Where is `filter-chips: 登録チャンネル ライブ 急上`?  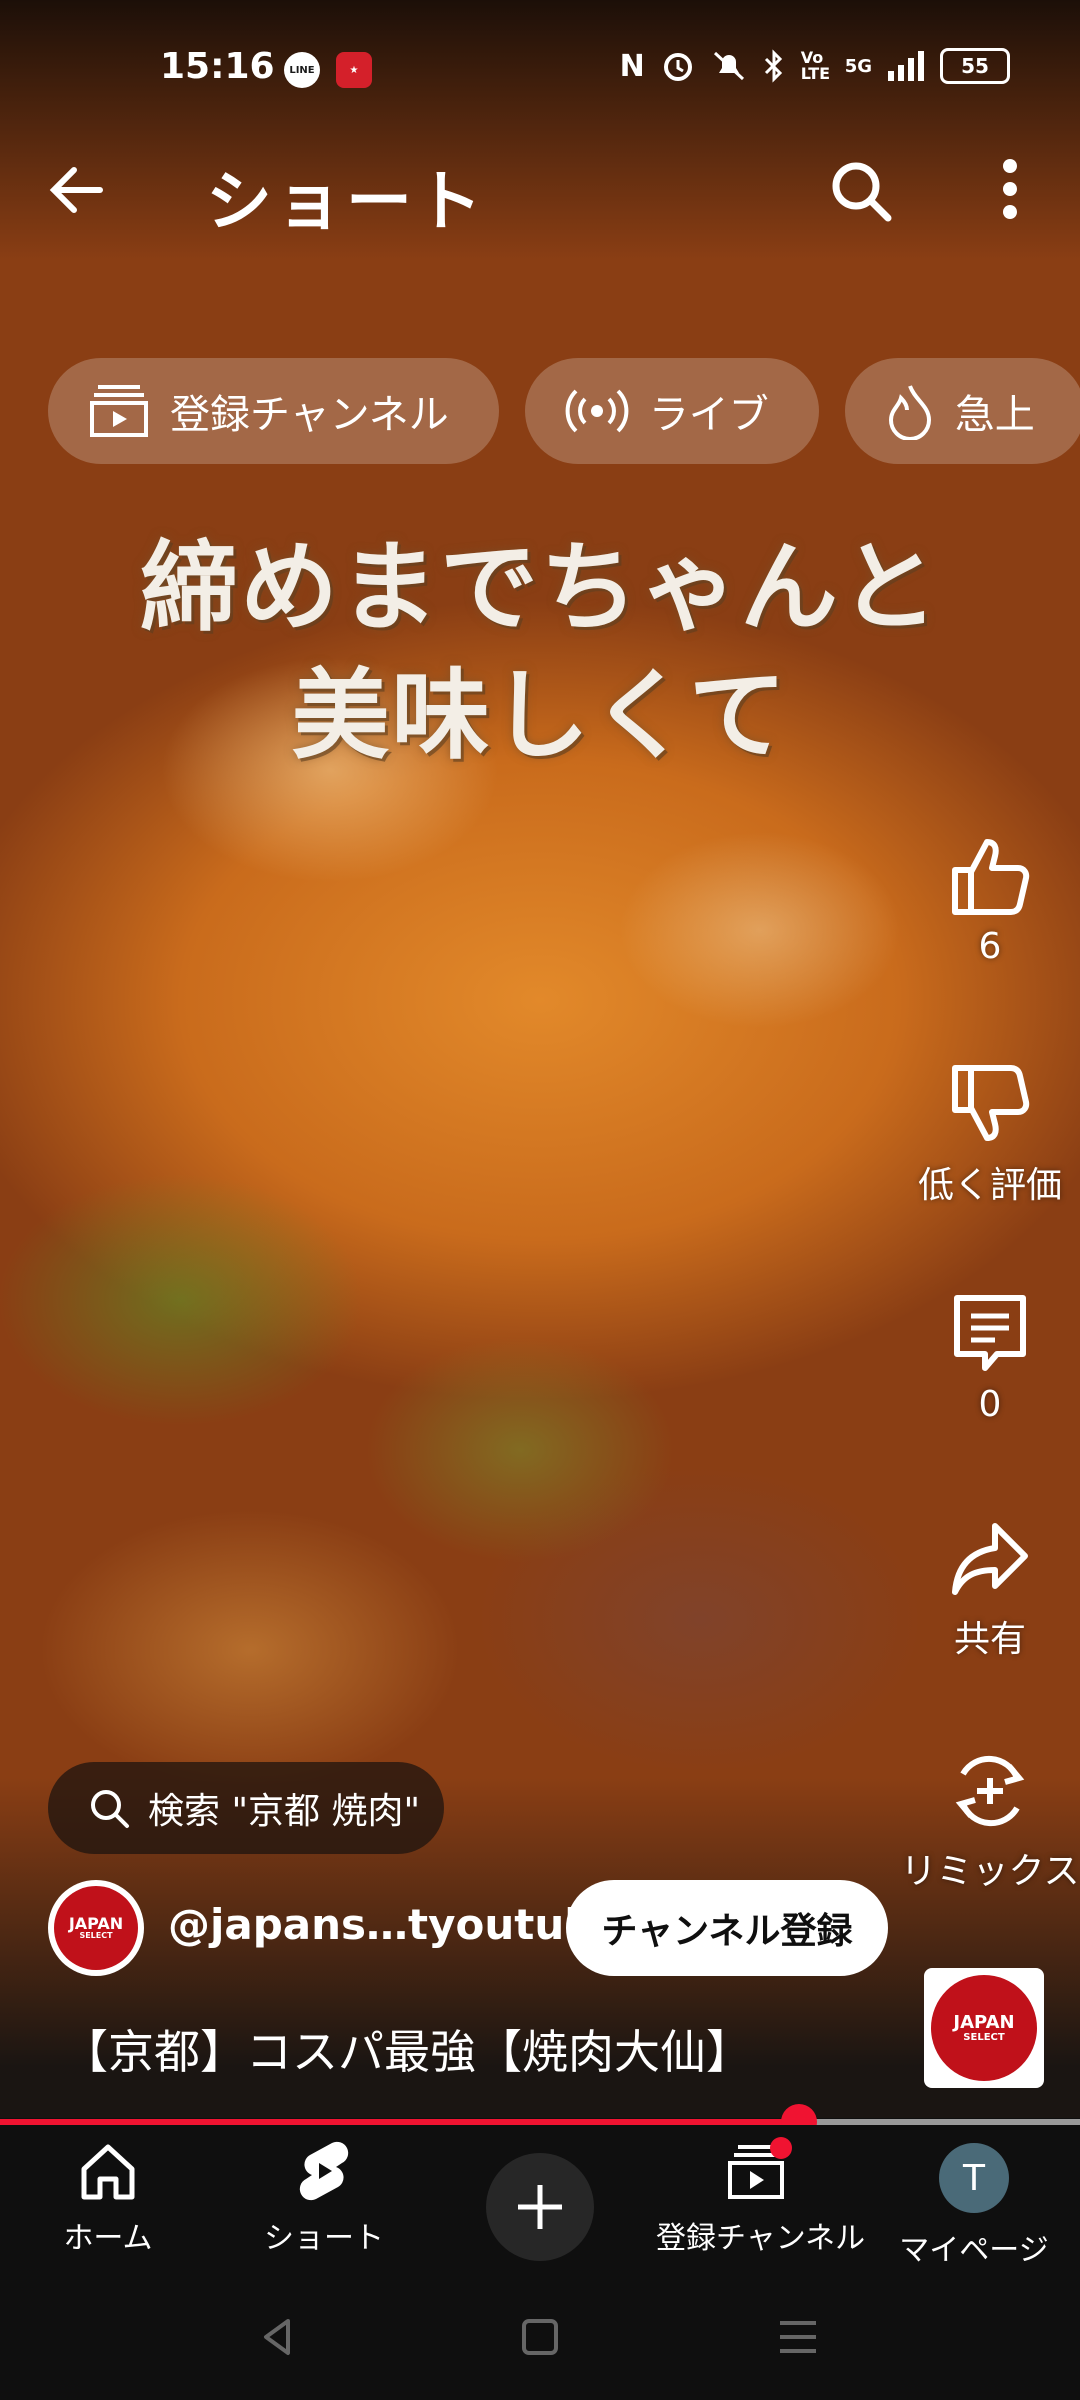
filter-chips: 登録チャンネル ライブ 急上 is located at coordinates (564, 411).